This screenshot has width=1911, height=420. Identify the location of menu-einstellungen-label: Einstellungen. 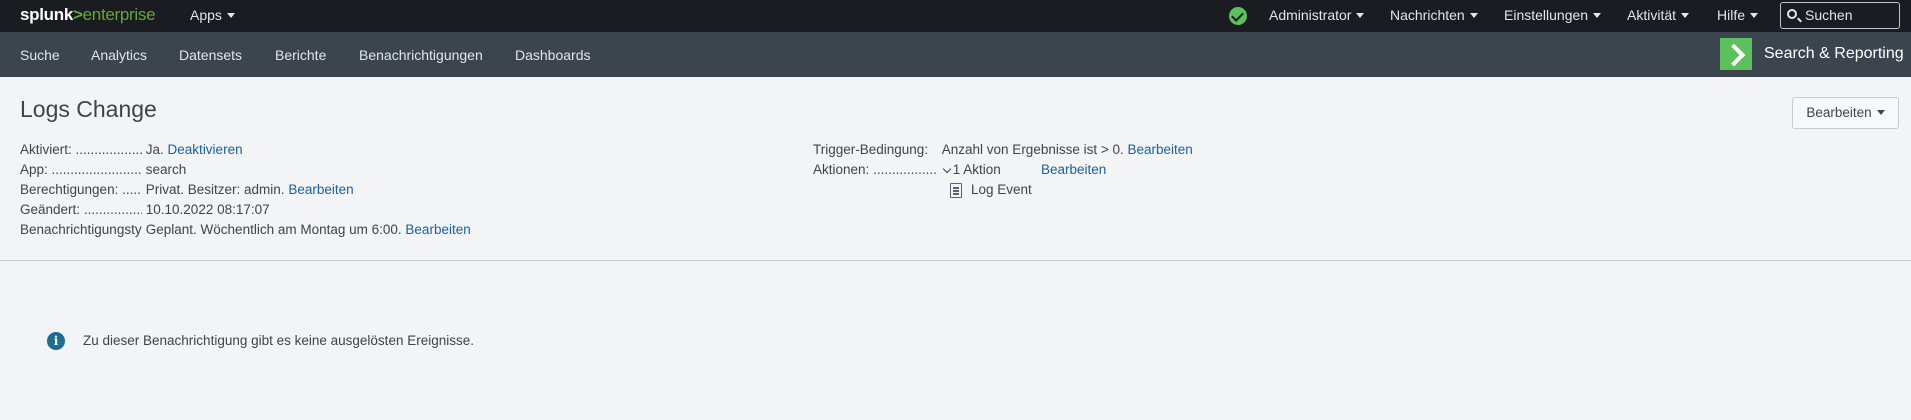
(1546, 15).